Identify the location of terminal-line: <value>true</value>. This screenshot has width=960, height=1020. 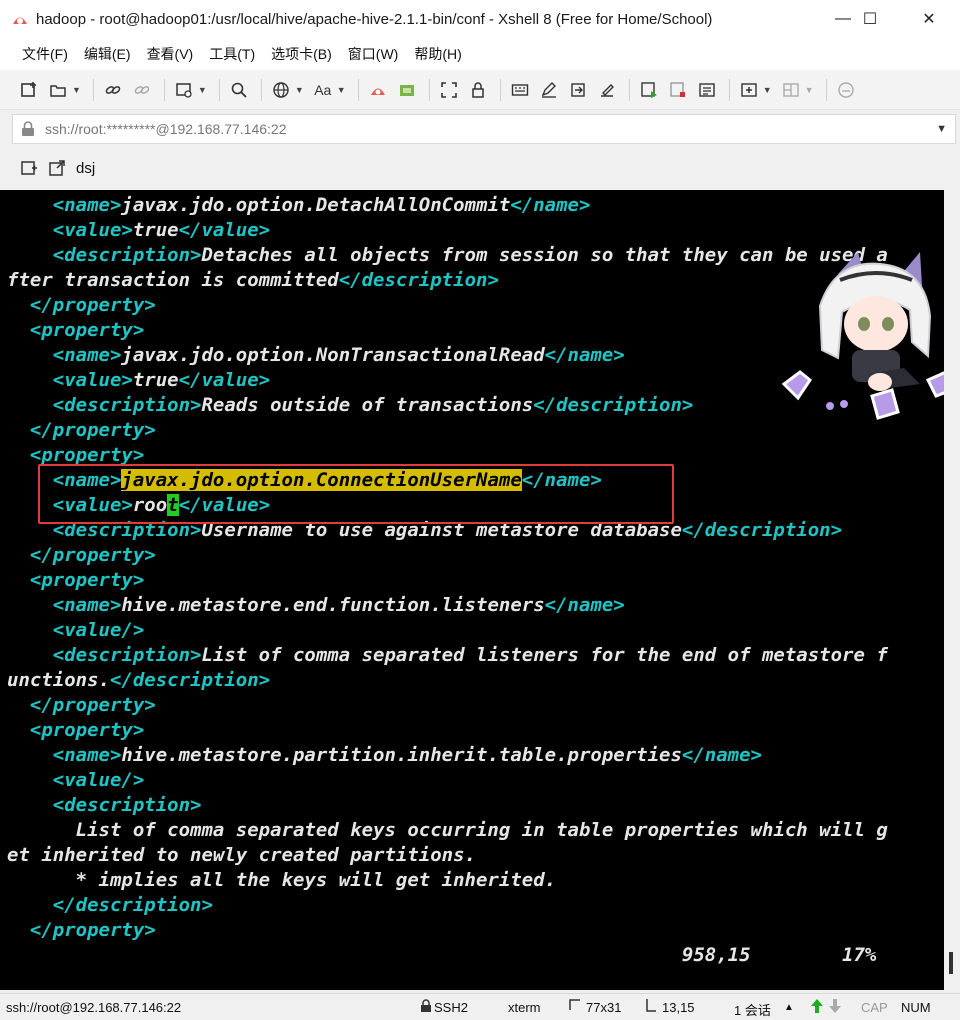
(138, 380).